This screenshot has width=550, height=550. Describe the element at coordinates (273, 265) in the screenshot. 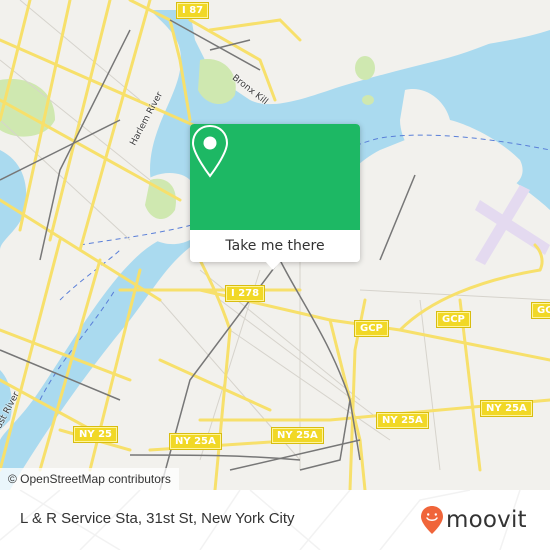

I see `popup-pointer` at that location.